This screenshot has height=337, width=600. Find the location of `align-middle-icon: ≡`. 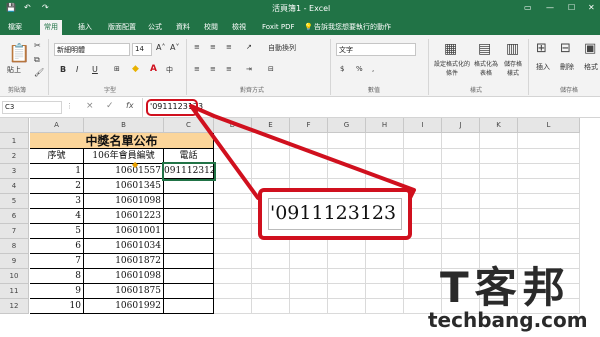

align-middle-icon: ≡ is located at coordinates (213, 47).